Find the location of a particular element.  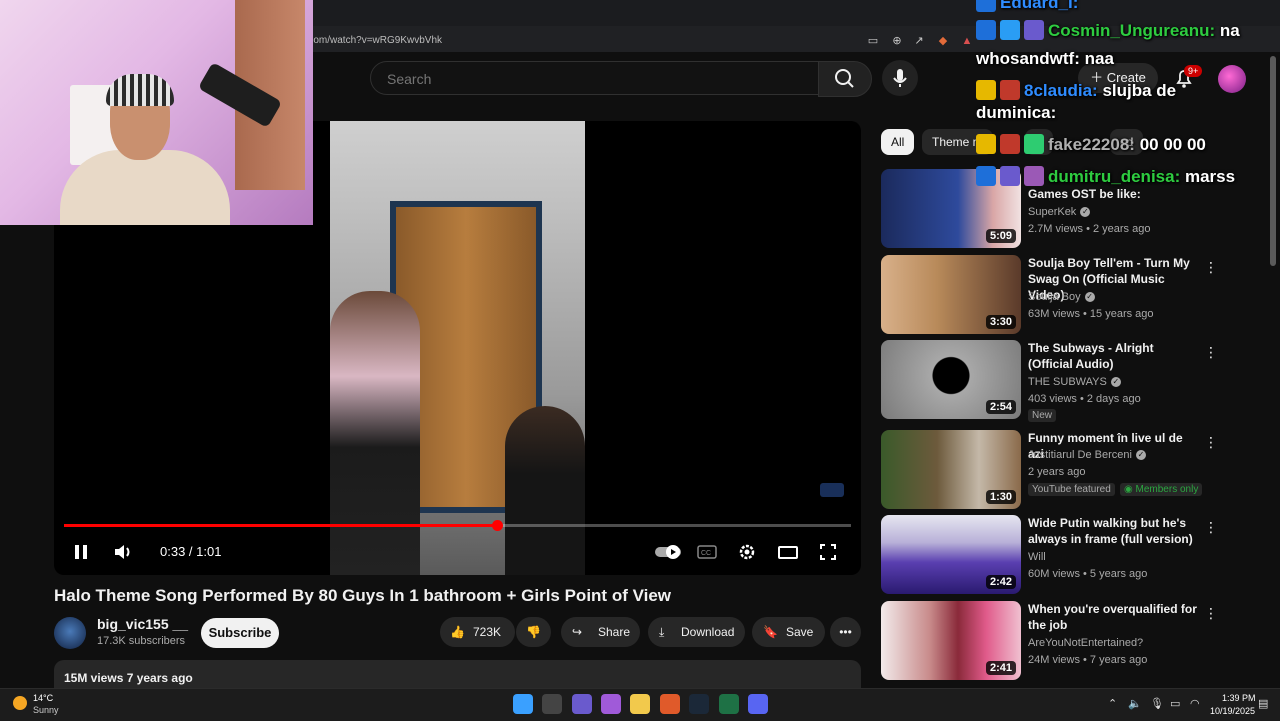

search-input is located at coordinates (597, 79).